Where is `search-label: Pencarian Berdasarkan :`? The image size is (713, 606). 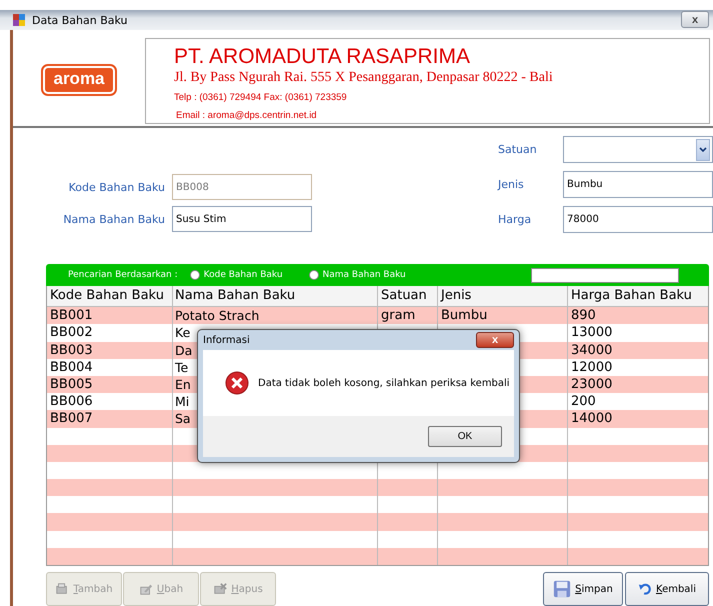 search-label: Pencarian Berdasarkan : is located at coordinates (123, 275).